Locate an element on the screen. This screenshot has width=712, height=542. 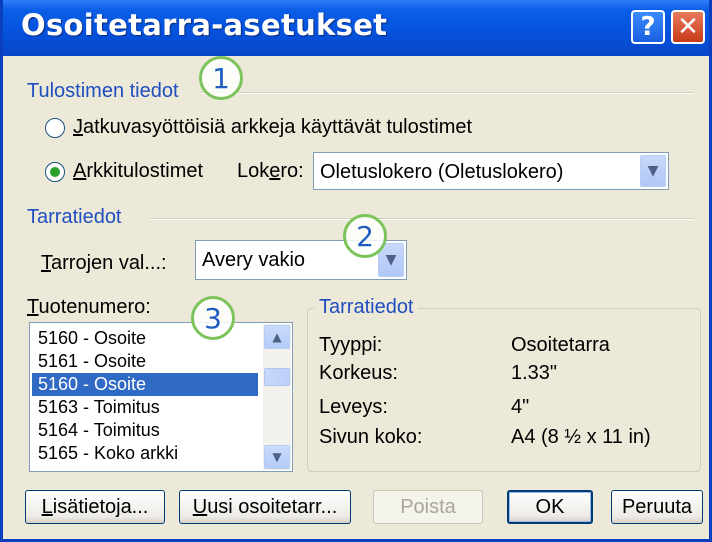
list-item: 5161 - Osoite is located at coordinates (145, 361).